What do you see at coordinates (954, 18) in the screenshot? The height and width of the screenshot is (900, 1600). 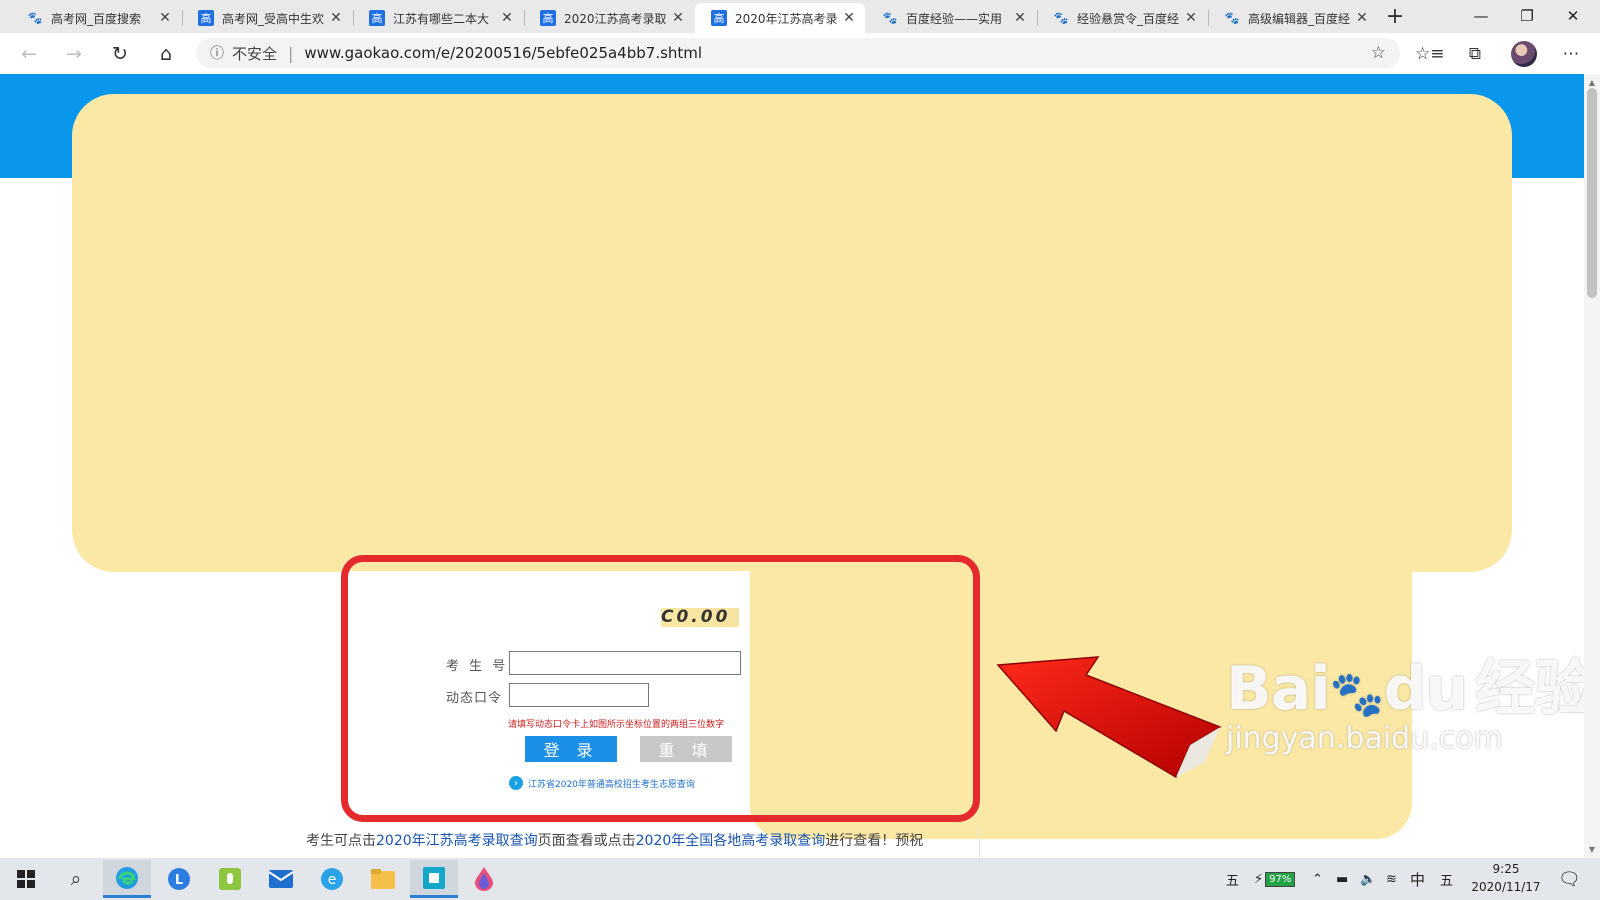 I see `tab-title: 百度经验——实用` at bounding box center [954, 18].